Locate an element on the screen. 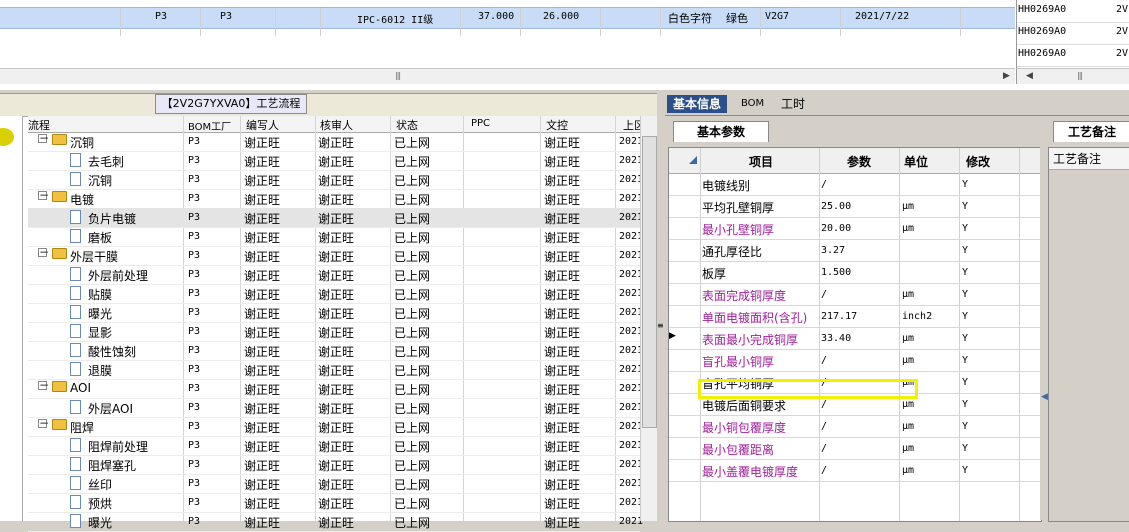 The image size is (1129, 532). process-row: 预烘 P3 谢正旺 谢正旺 已上网 谢正旺 2021 is located at coordinates (335, 503).